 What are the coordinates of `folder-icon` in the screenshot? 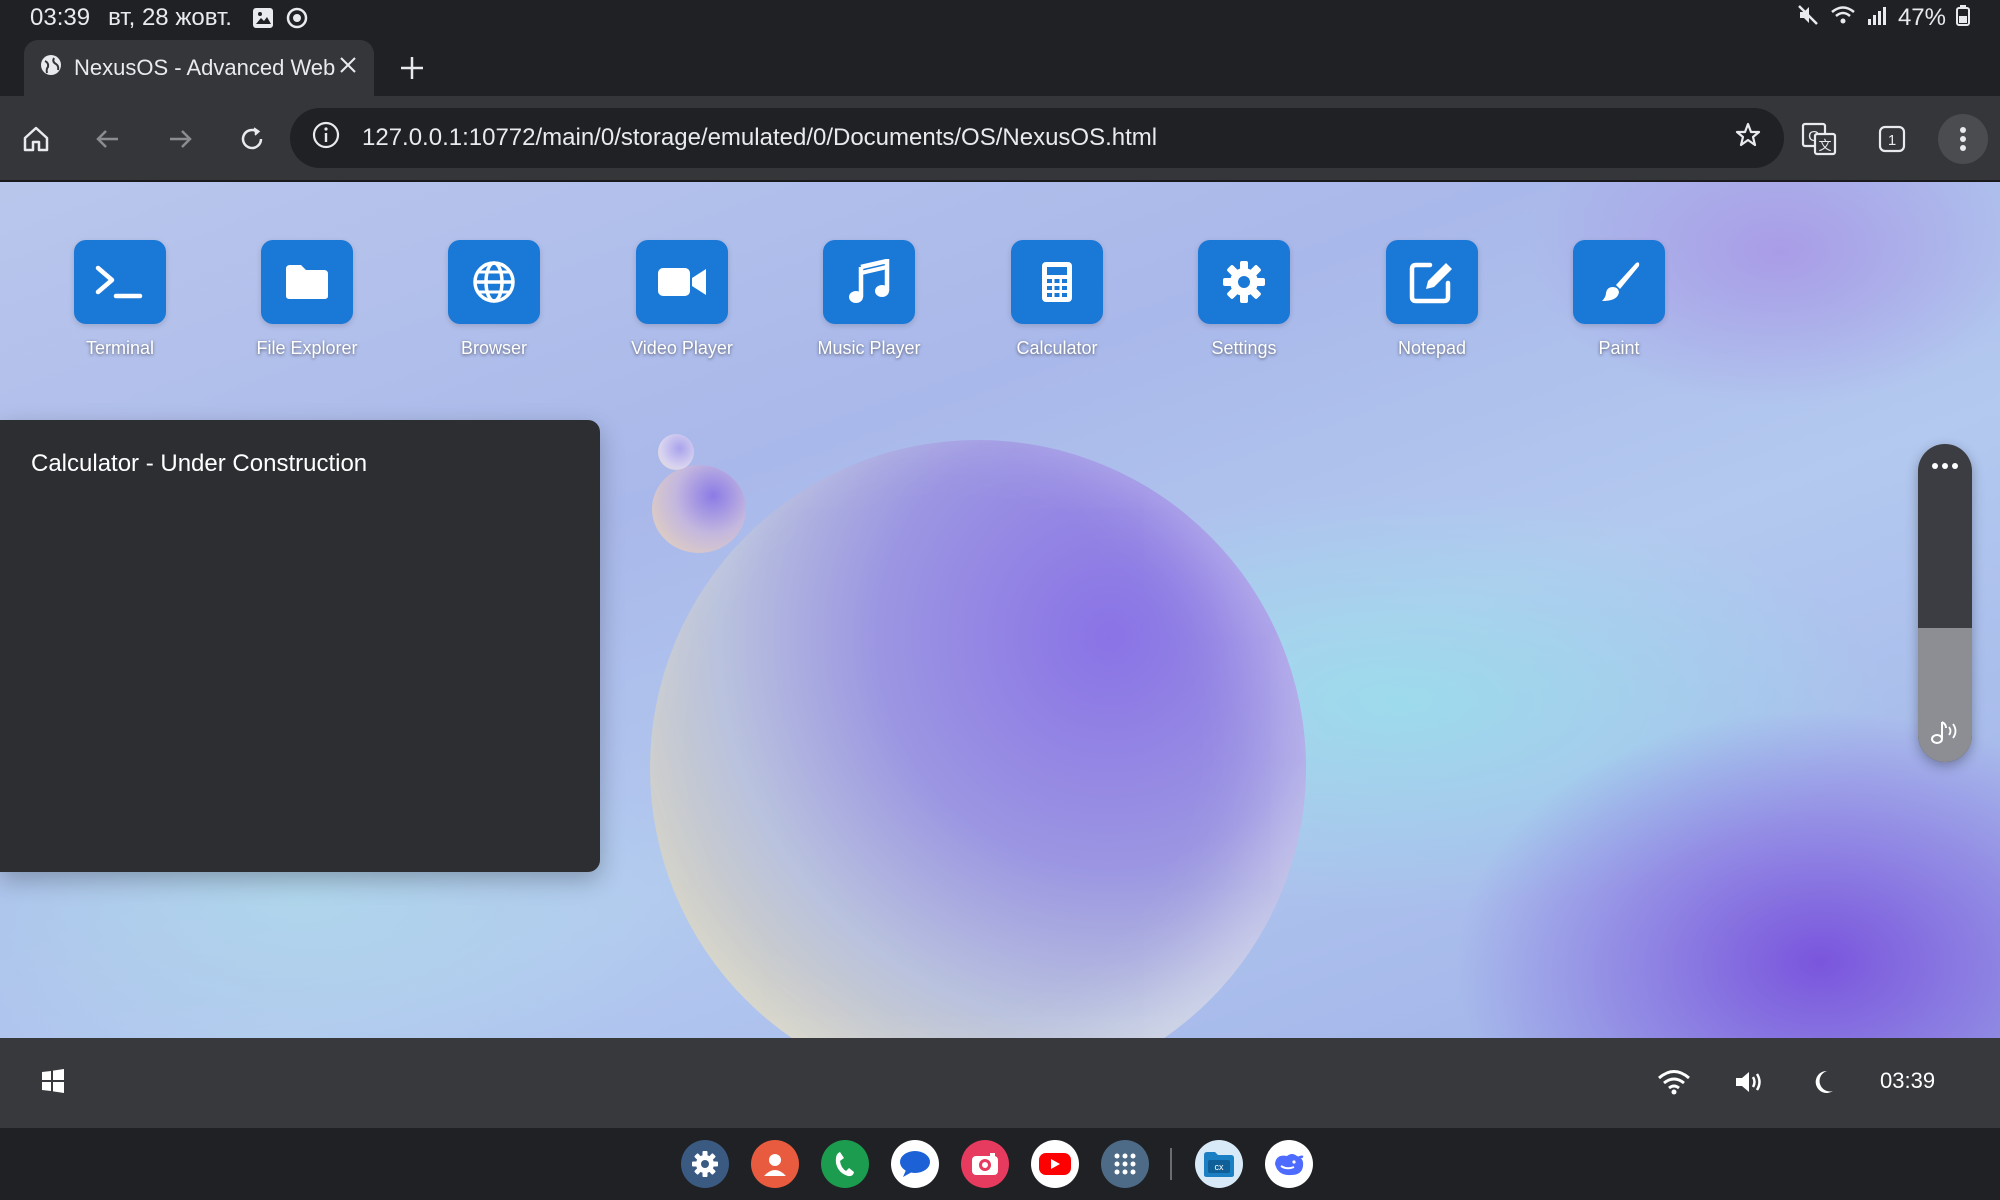 It's located at (307, 282).